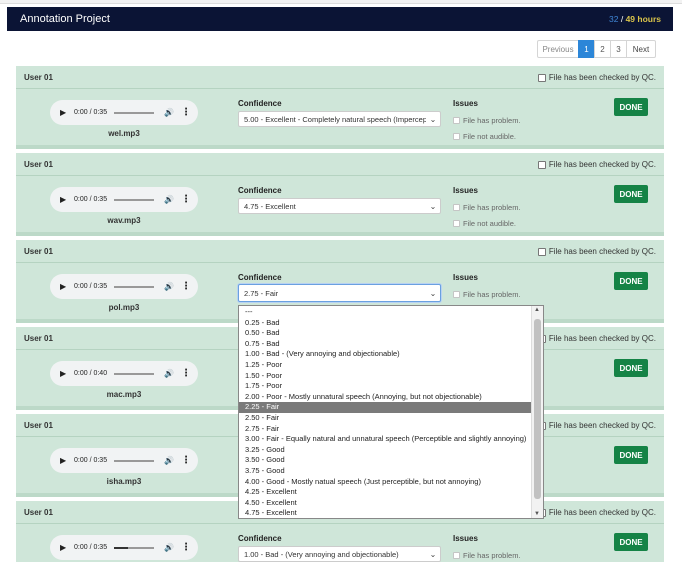 The height and width of the screenshot is (577, 682). I want to click on page-3-button: 3, so click(618, 49).